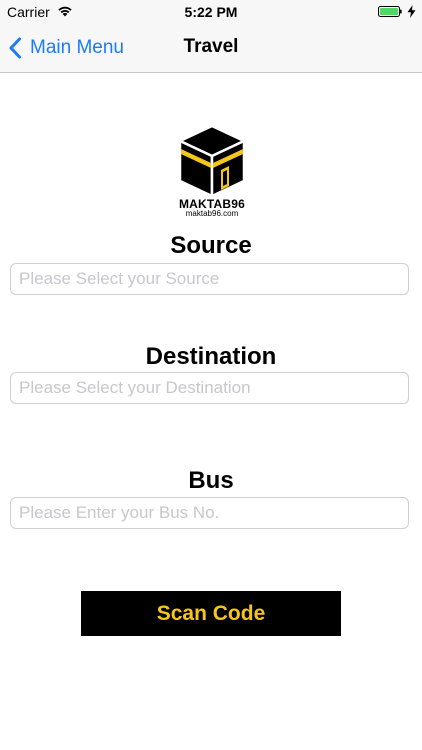 This screenshot has height=750, width=422. Describe the element at coordinates (209, 279) in the screenshot. I see `source-input` at that location.